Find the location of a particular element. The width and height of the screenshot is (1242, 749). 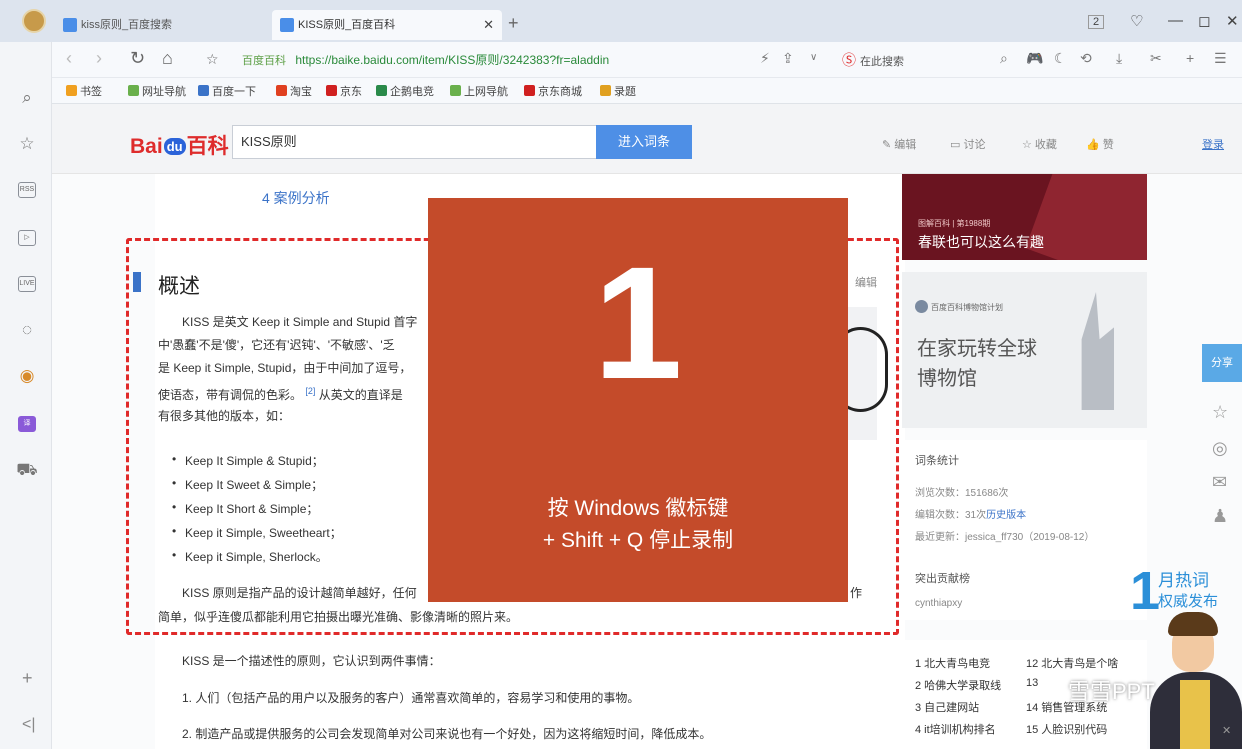

banner-title: 春联也可以这么有趣 is located at coordinates (981, 242).